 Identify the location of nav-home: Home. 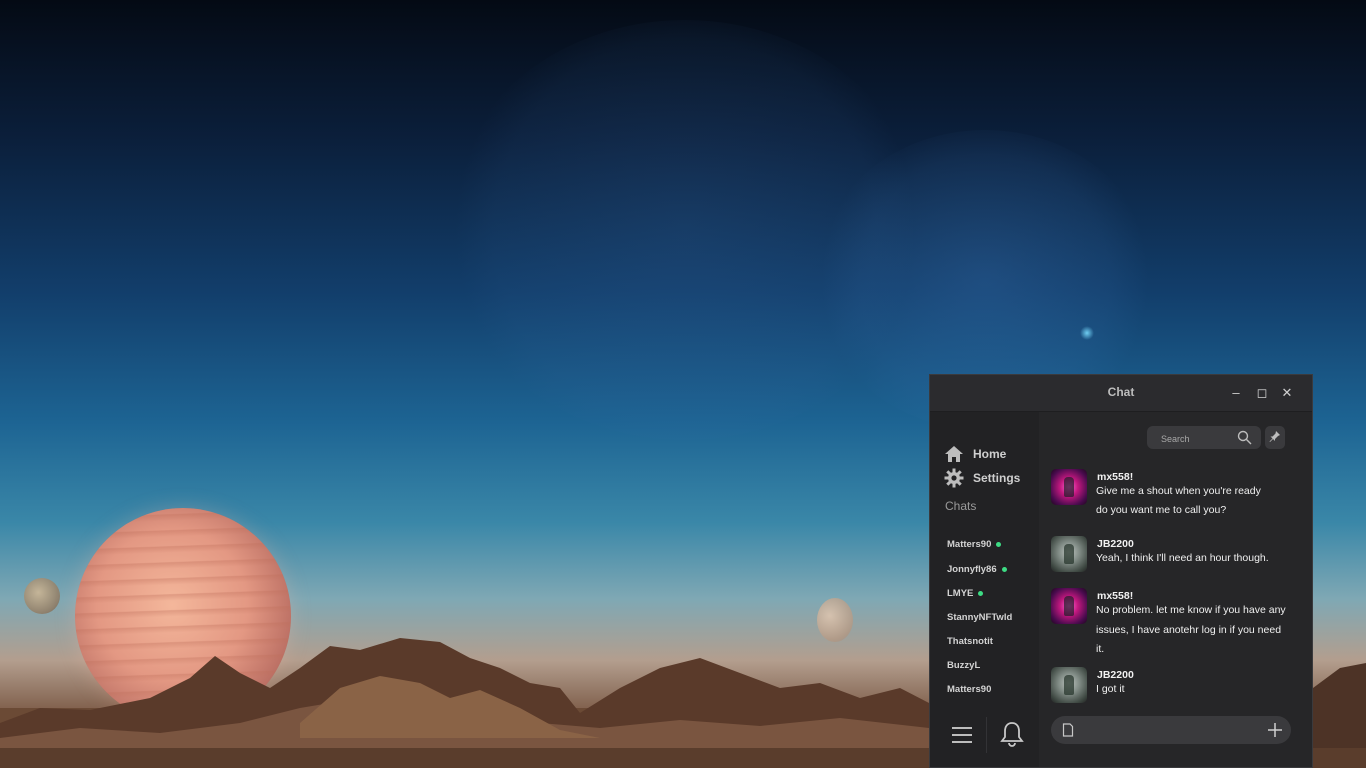
(975, 454).